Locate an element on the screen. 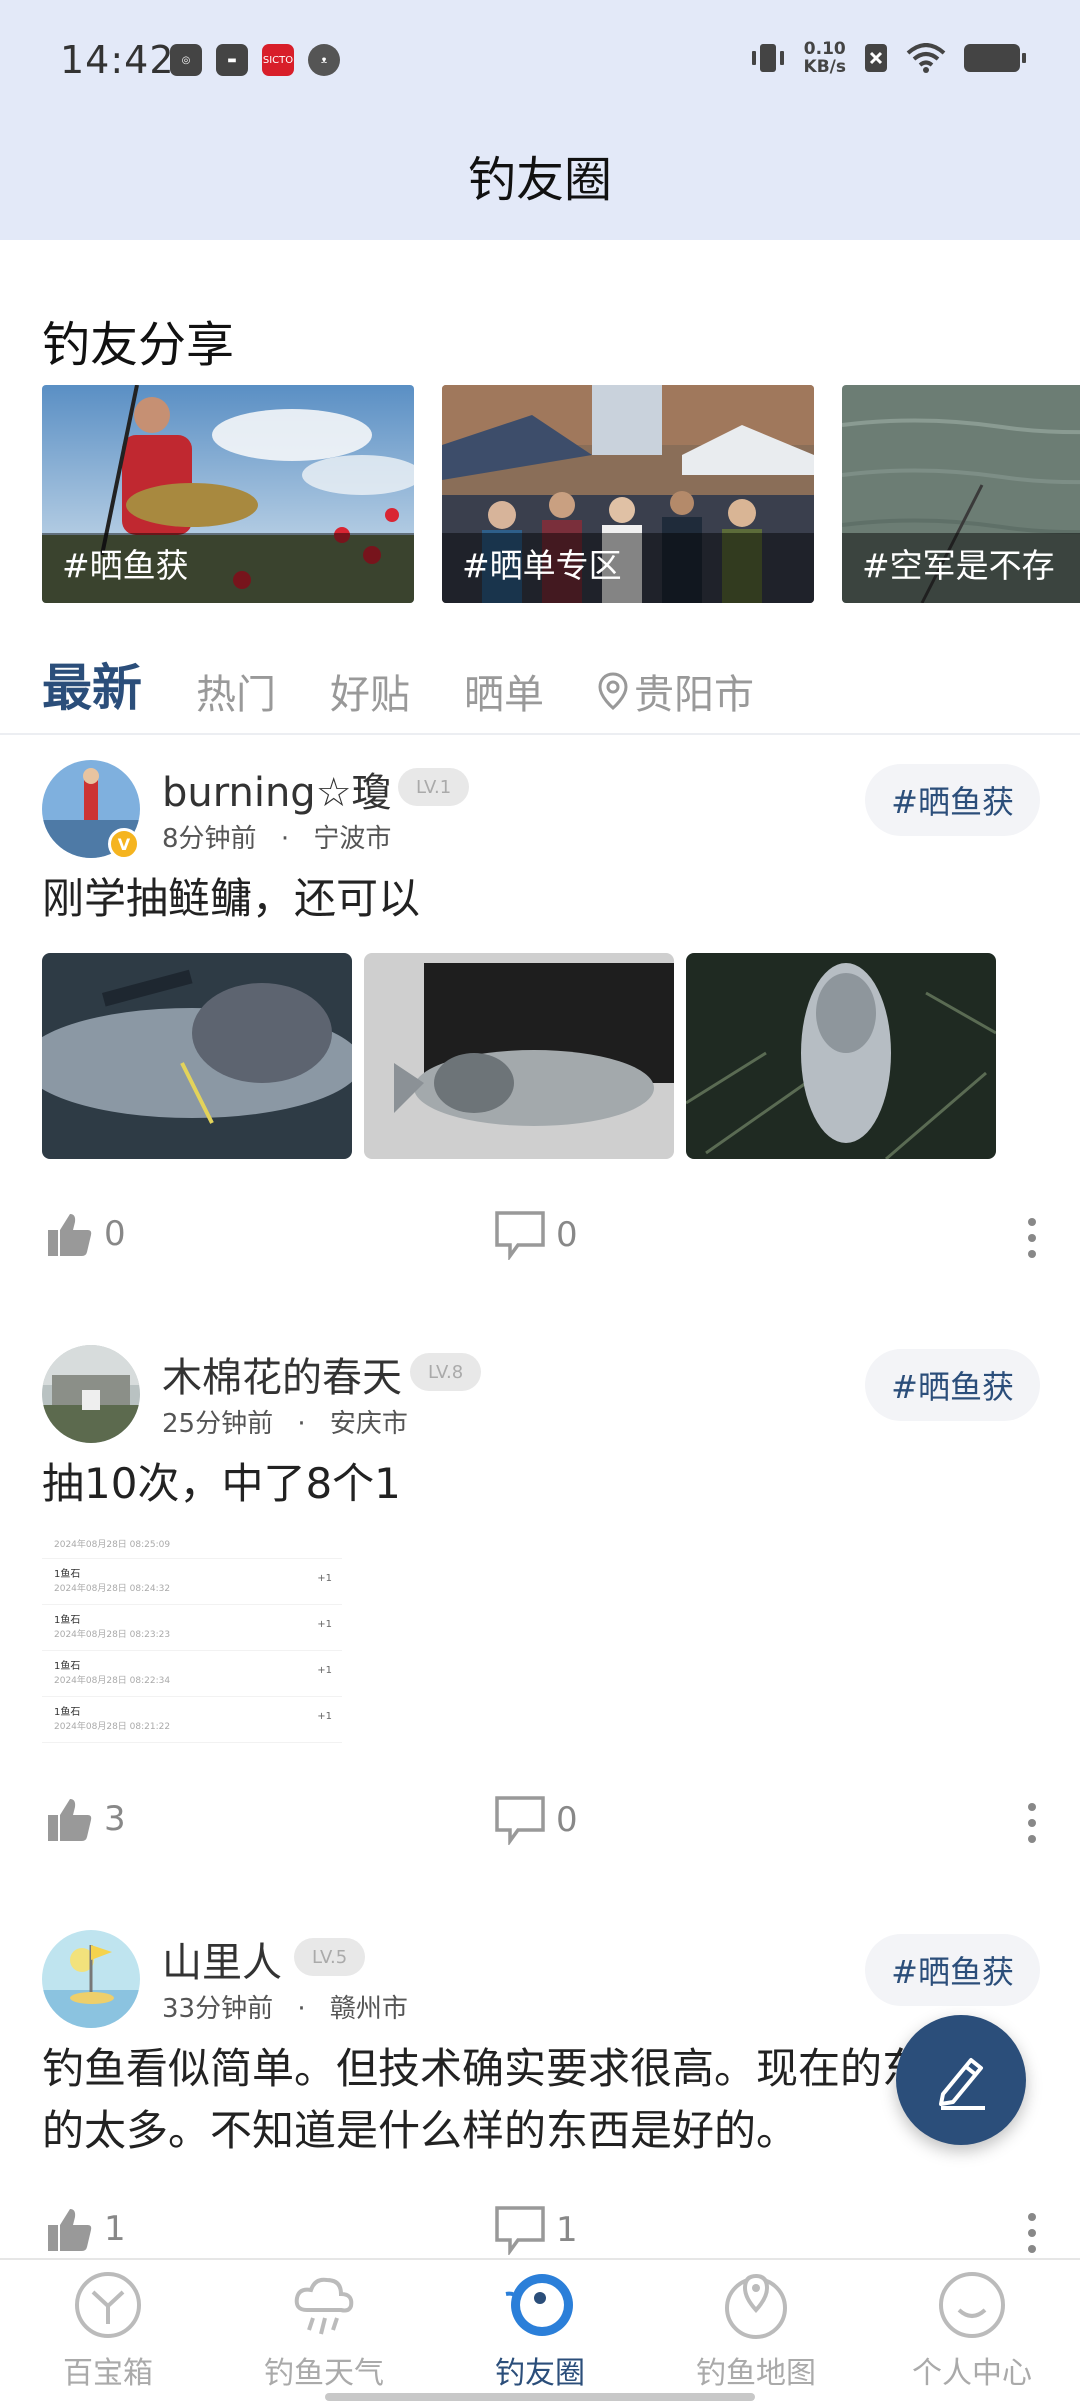 The height and width of the screenshot is (2408, 1080). username: 木棉花的春天 is located at coordinates (282, 1374).